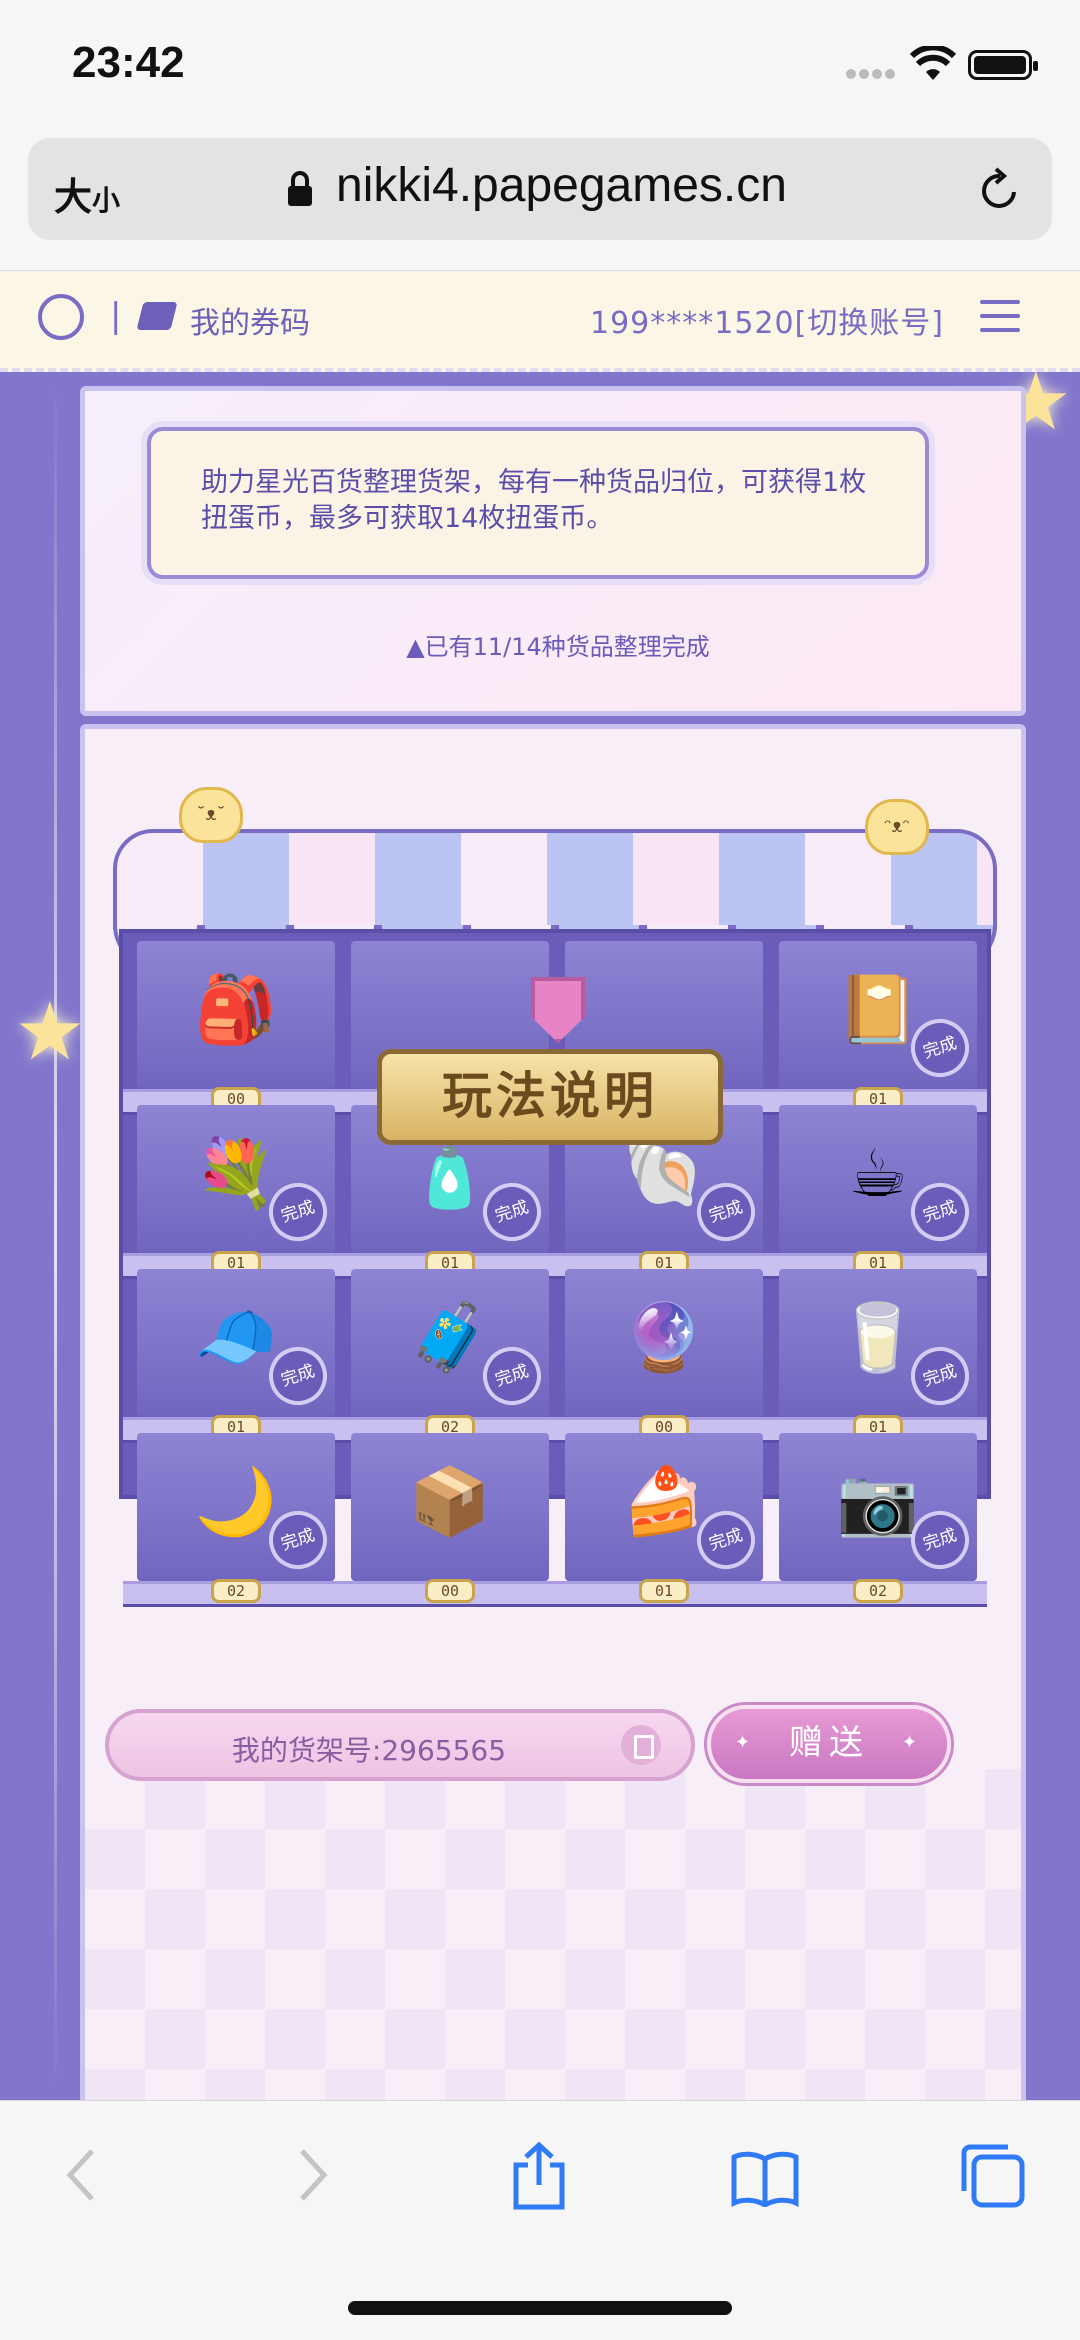  I want to click on shelf-item-moon-pillow: 🌙 完成, so click(236, 1507).